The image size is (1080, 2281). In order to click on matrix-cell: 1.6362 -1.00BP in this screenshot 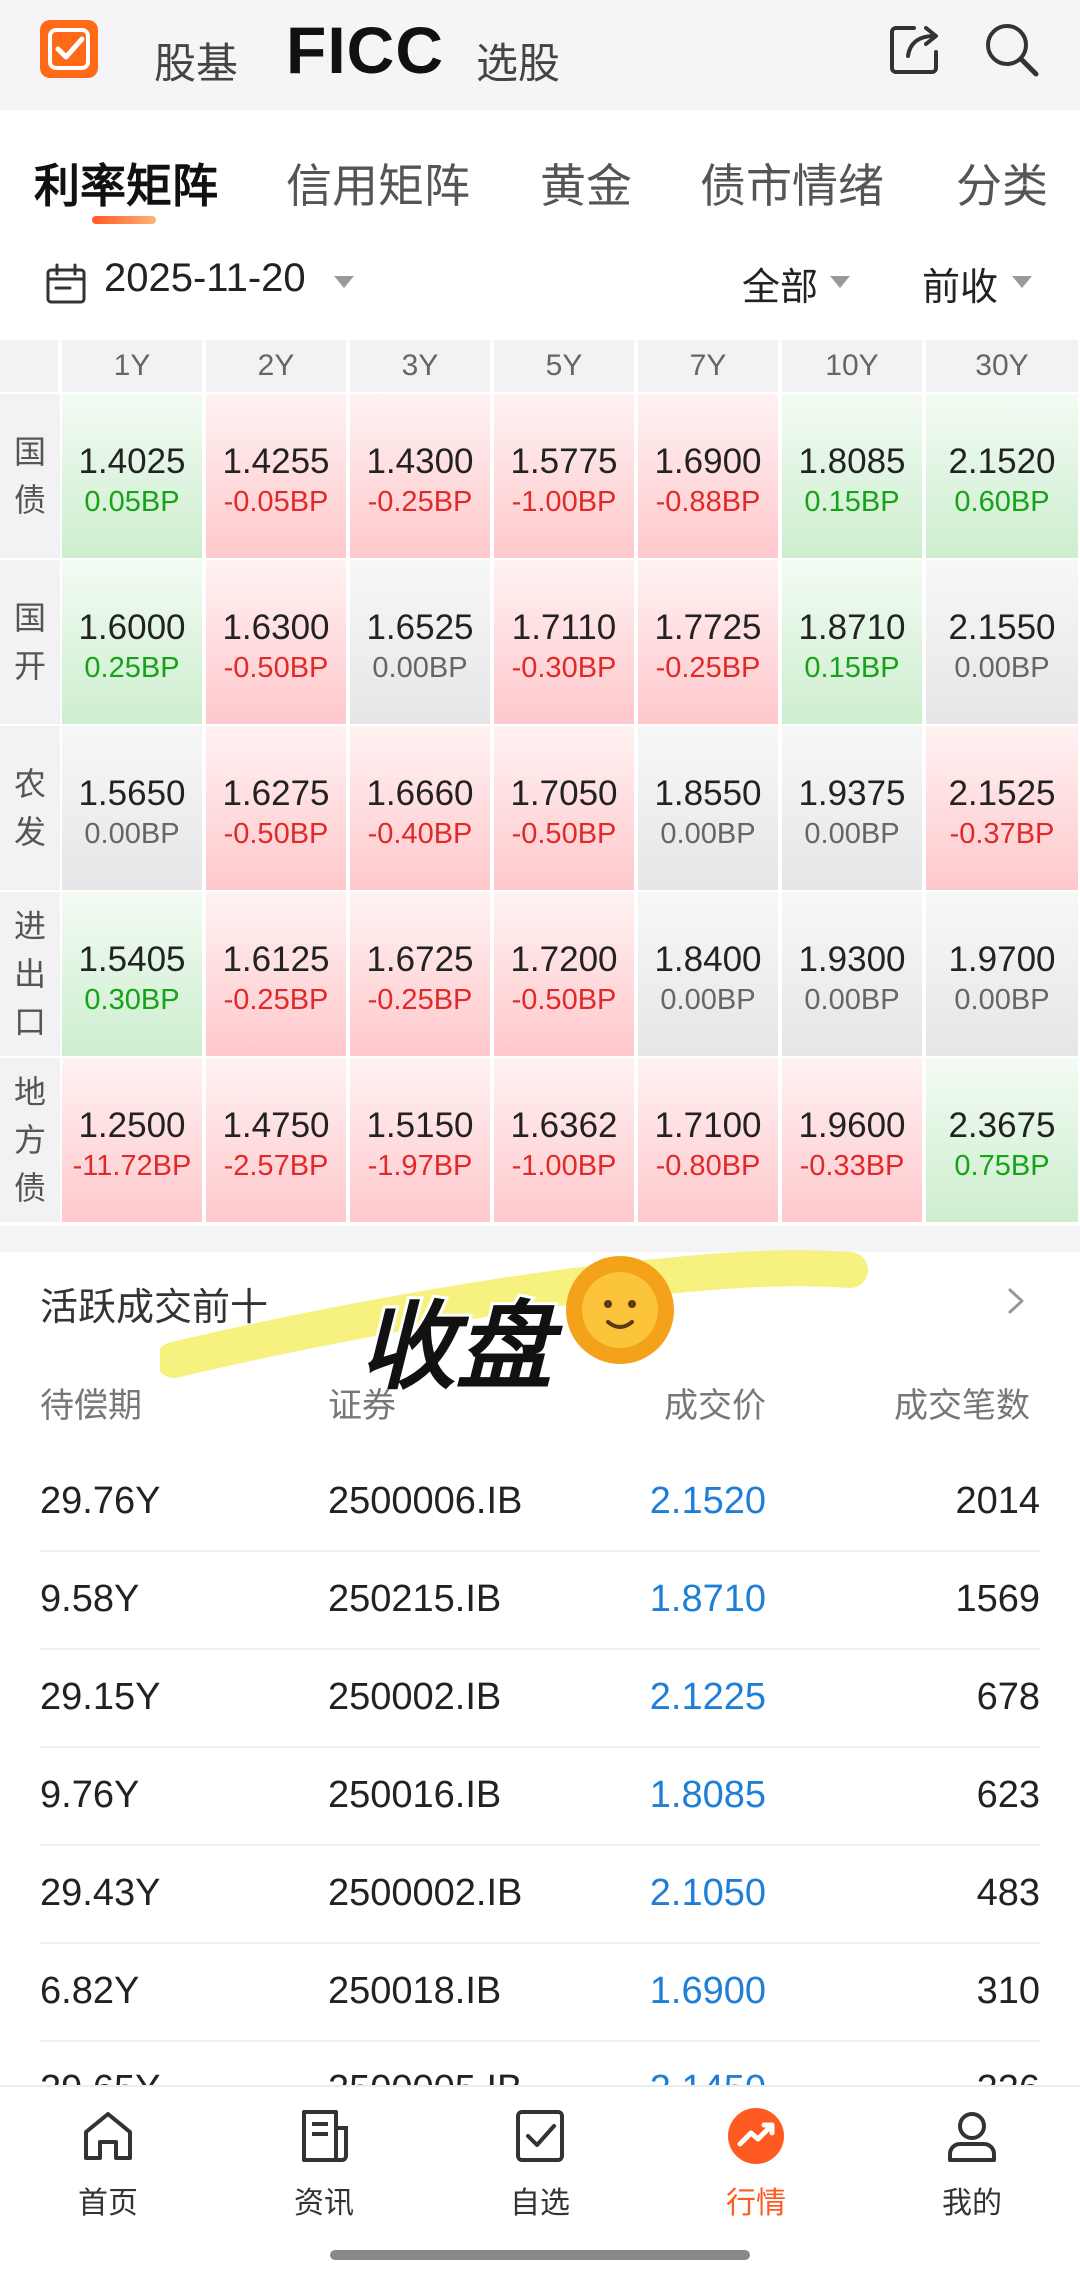, I will do `click(565, 1141)`.